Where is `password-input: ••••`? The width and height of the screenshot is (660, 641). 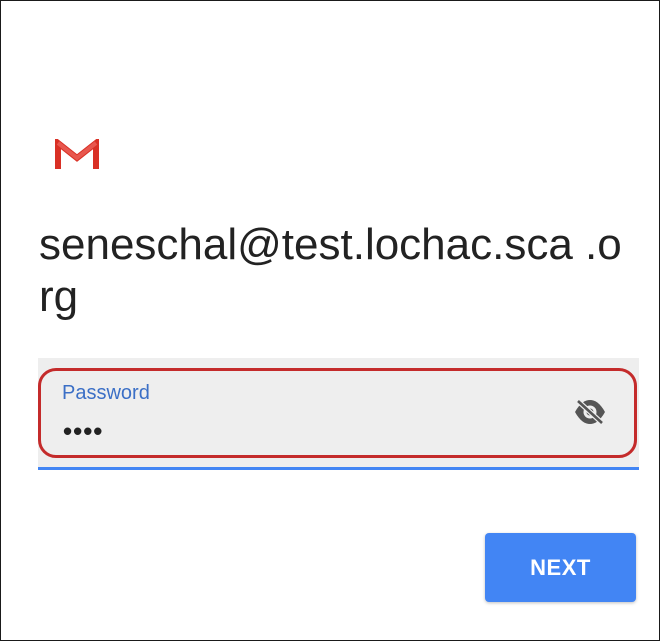
password-input: •••• is located at coordinates (83, 431).